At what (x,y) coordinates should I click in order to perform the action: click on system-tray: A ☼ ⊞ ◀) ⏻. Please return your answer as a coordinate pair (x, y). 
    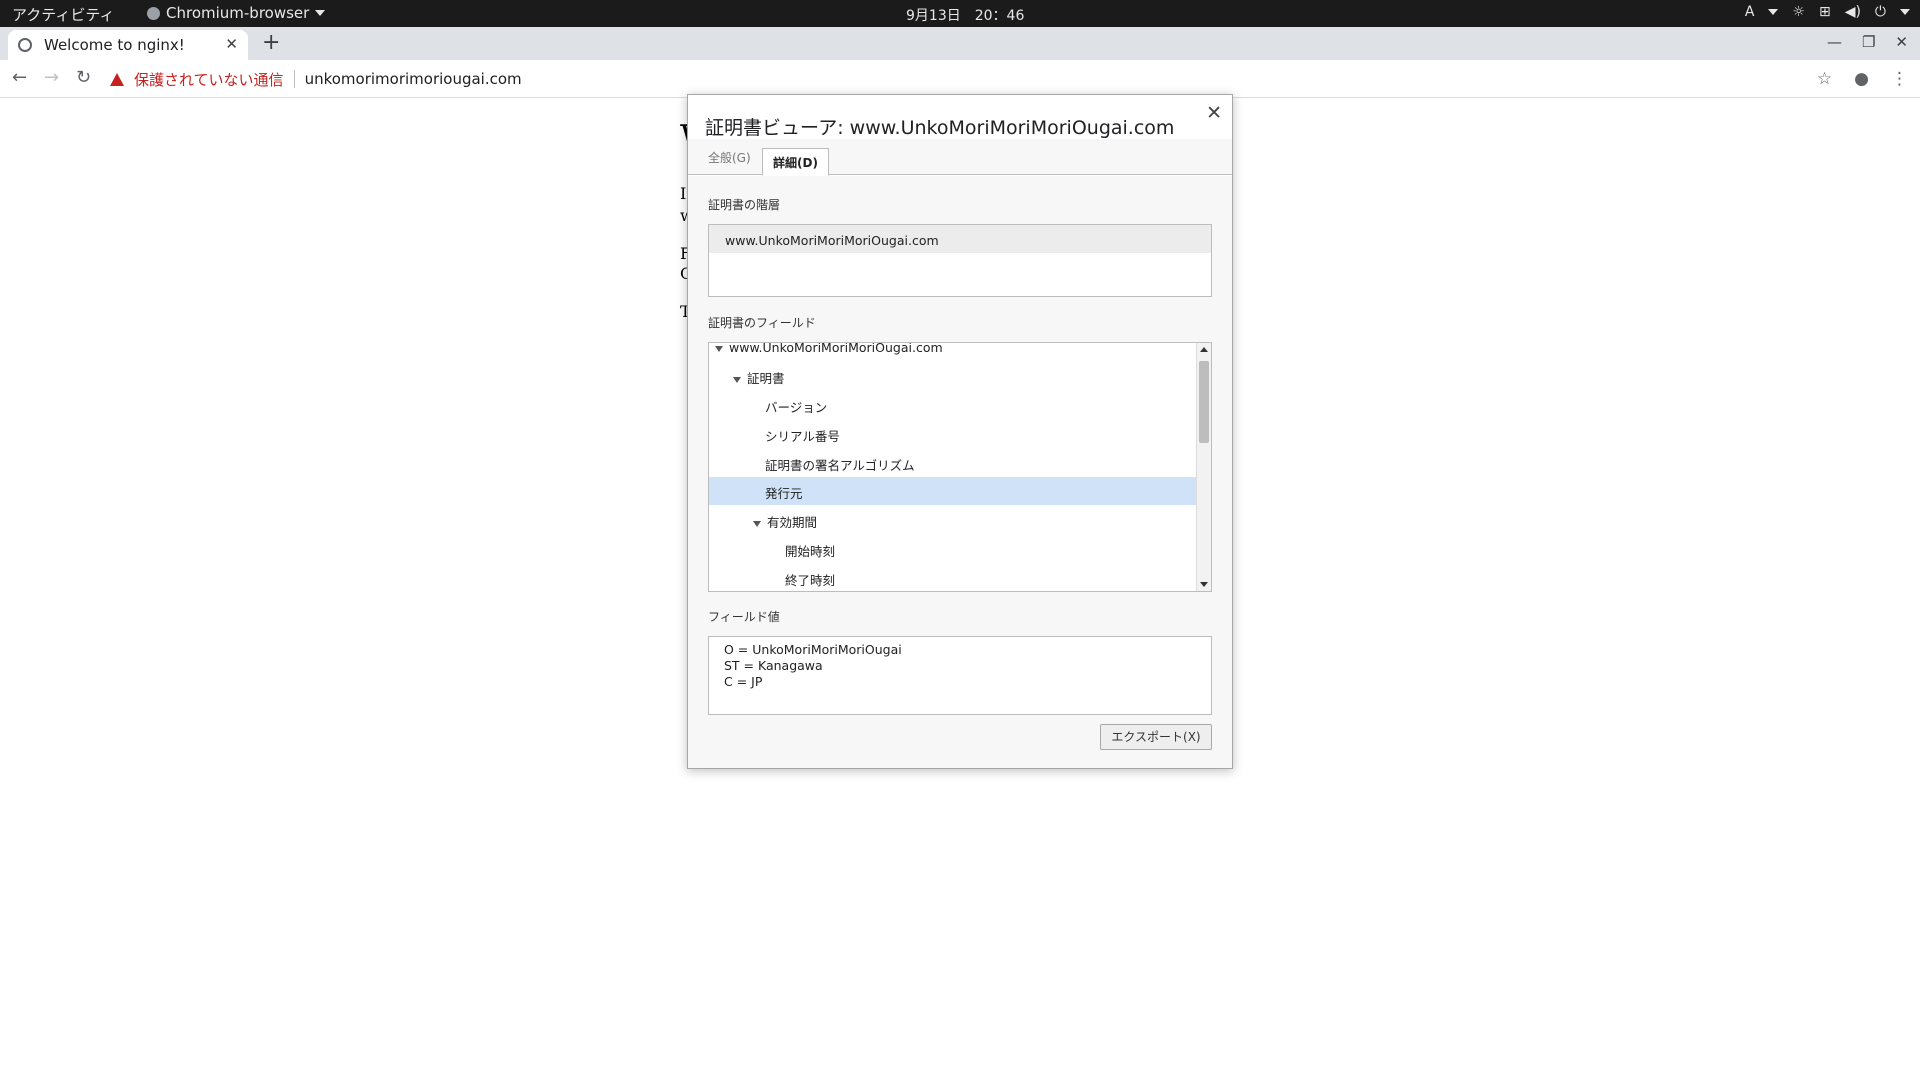
    Looking at the image, I should click on (1827, 12).